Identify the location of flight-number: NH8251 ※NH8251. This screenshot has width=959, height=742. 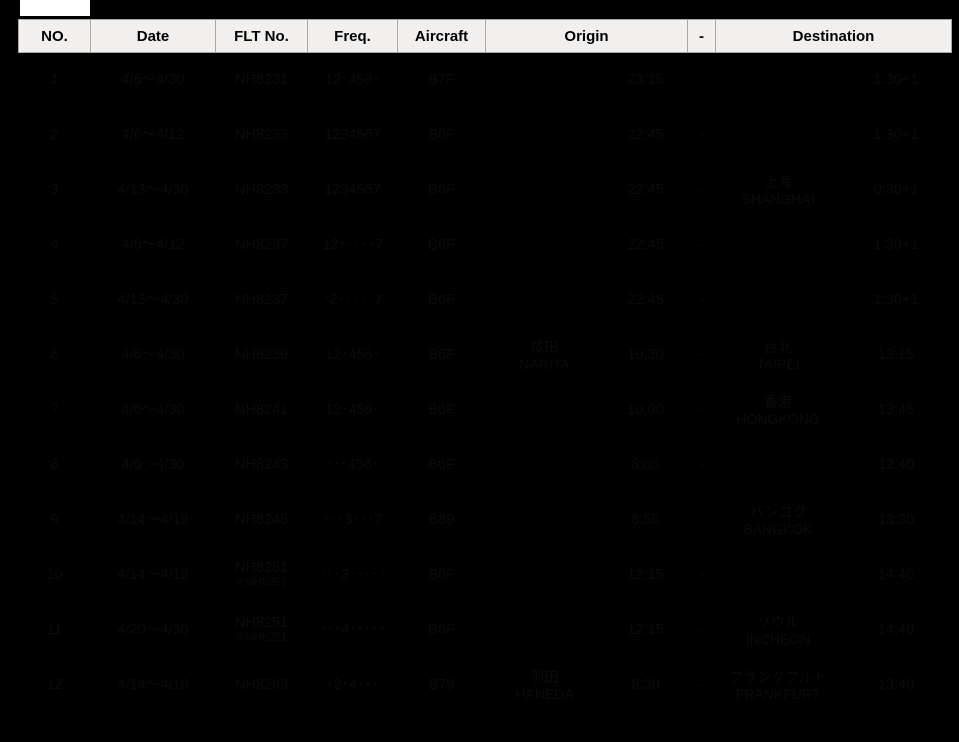
(261, 575).